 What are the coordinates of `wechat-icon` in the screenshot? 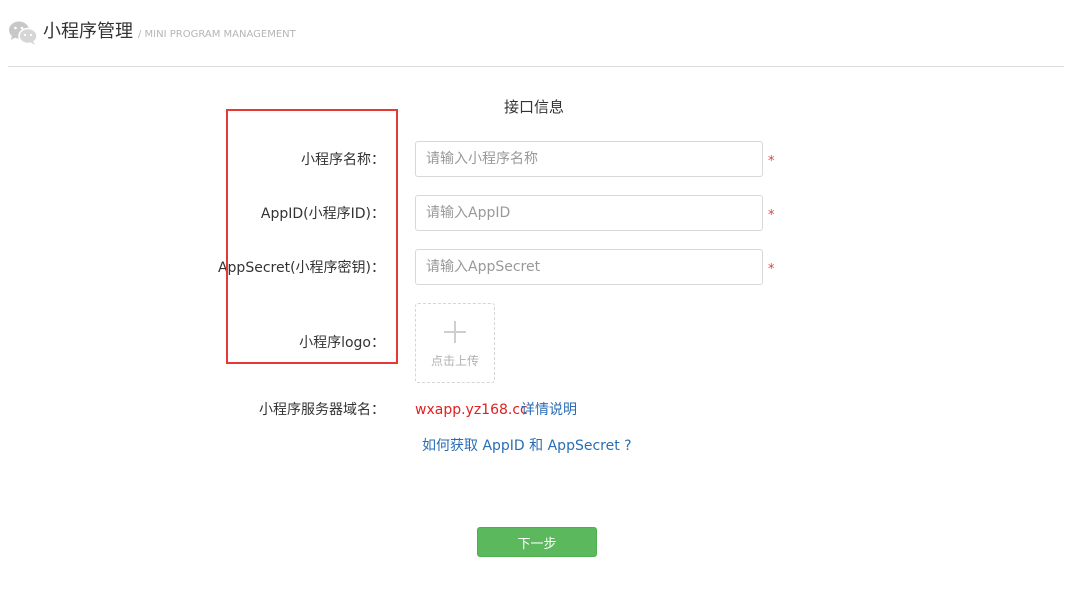 It's located at (23, 33).